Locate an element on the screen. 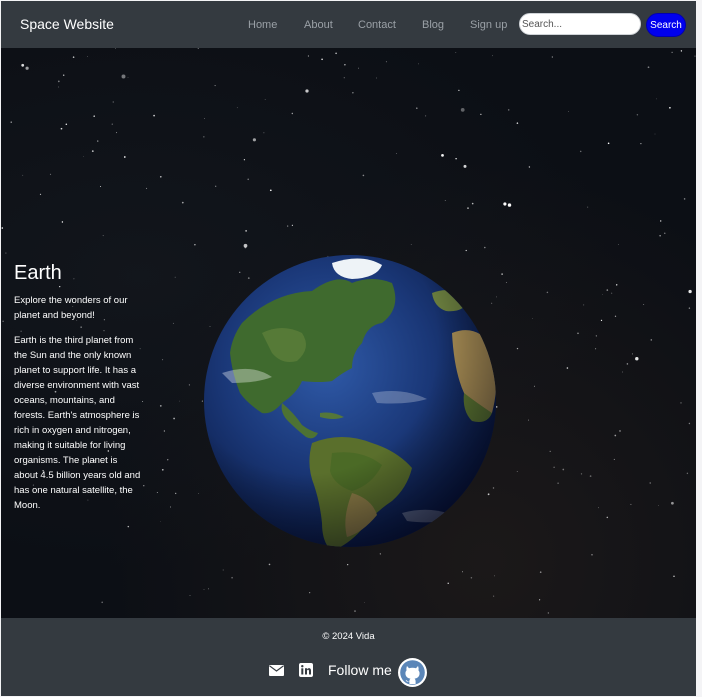  nav-link-signup: Sign up is located at coordinates (488, 25).